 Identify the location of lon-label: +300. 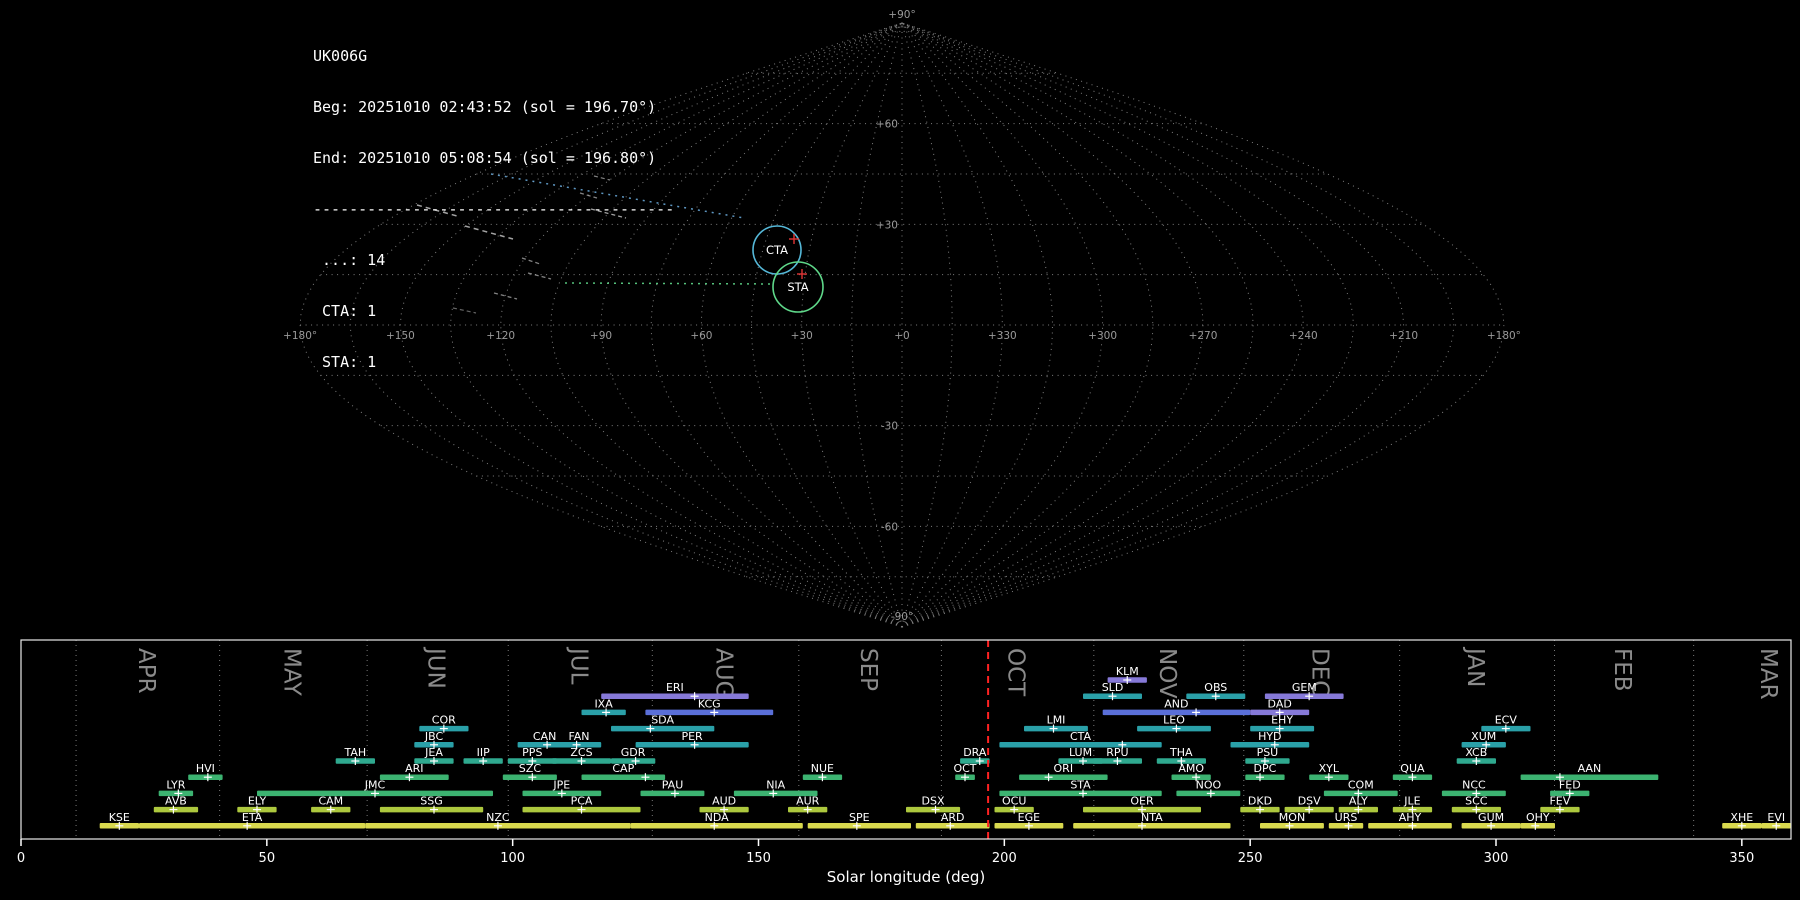
(1102, 336).